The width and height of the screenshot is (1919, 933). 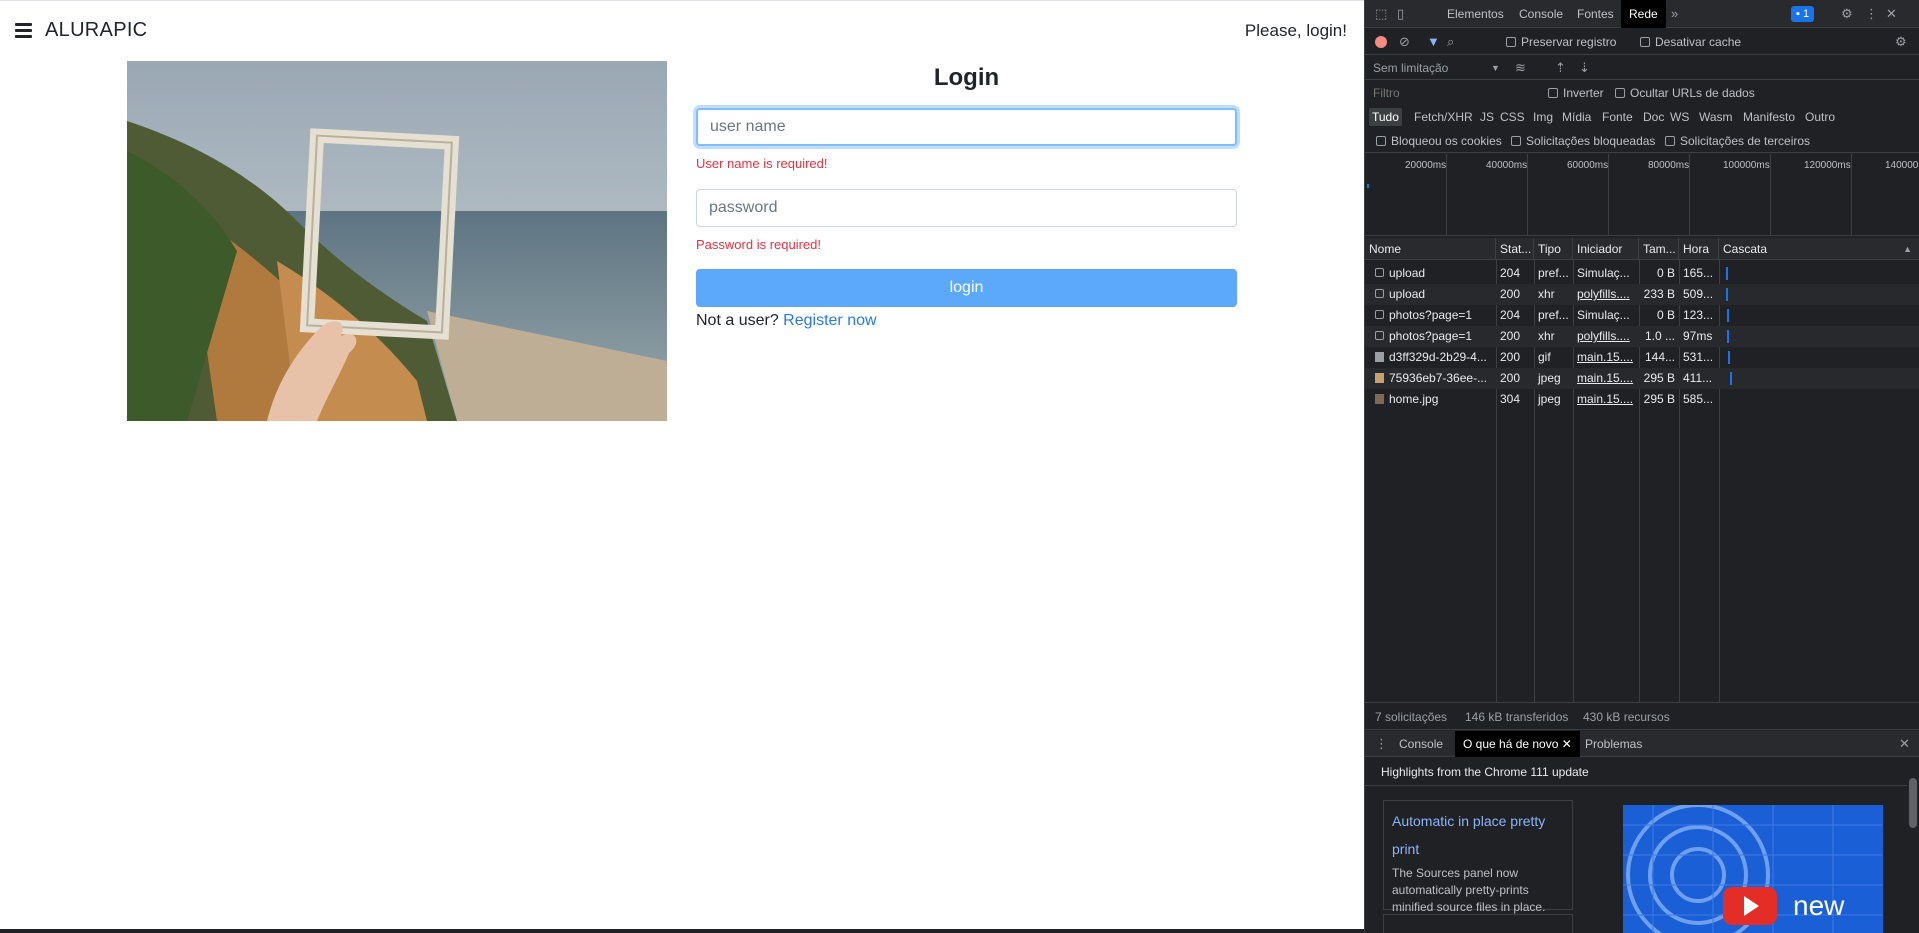 What do you see at coordinates (1553, 93) in the screenshot?
I see `invert-checkbox` at bounding box center [1553, 93].